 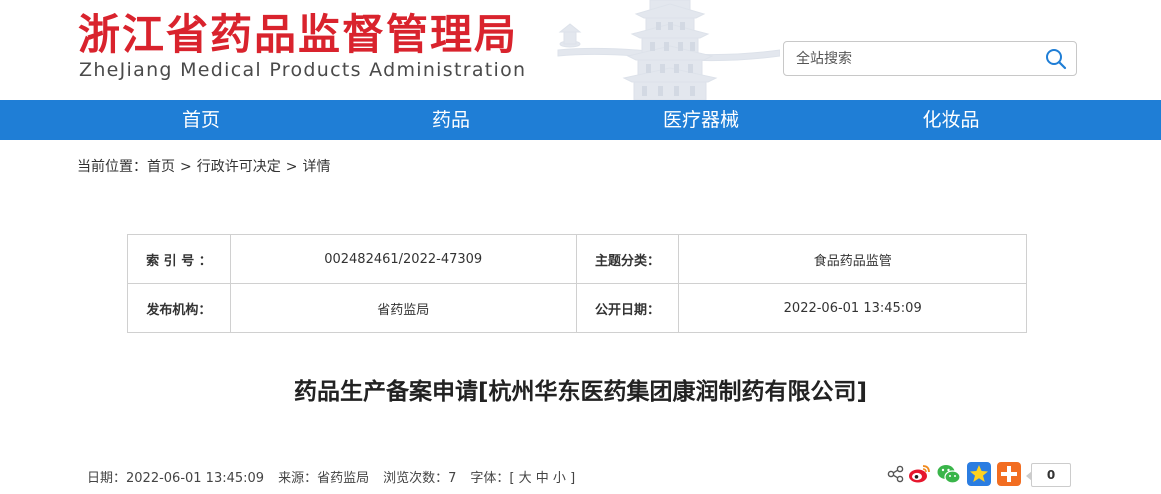 What do you see at coordinates (176, 478) in the screenshot?
I see `article-date: 日期：2022-06-01 13:45:09` at bounding box center [176, 478].